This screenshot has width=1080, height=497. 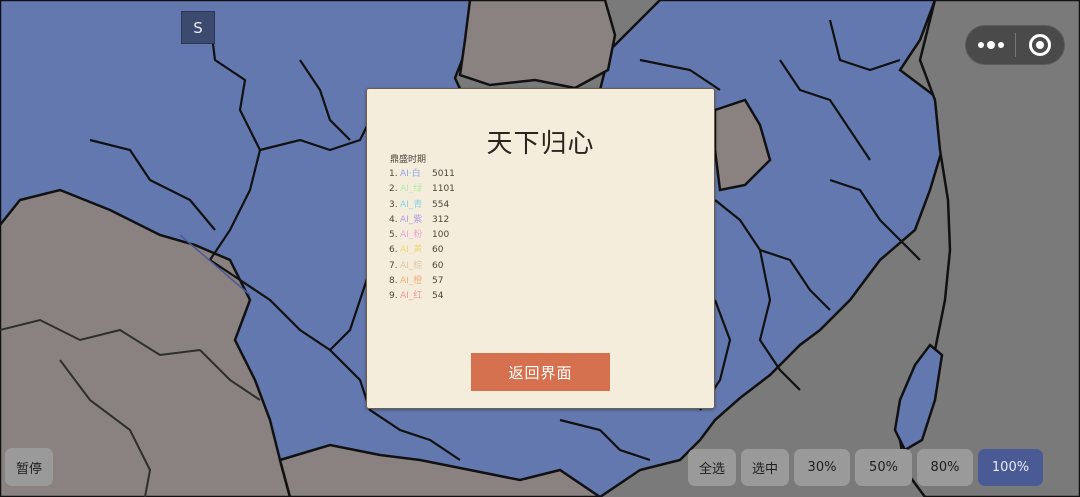 I want to click on ranking-row: 1. AI·白 5011, so click(x=422, y=174).